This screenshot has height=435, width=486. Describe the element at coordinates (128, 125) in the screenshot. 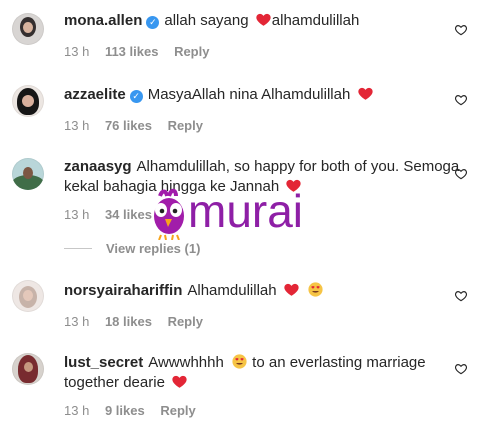

I see `likes-count: 76 likes` at that location.